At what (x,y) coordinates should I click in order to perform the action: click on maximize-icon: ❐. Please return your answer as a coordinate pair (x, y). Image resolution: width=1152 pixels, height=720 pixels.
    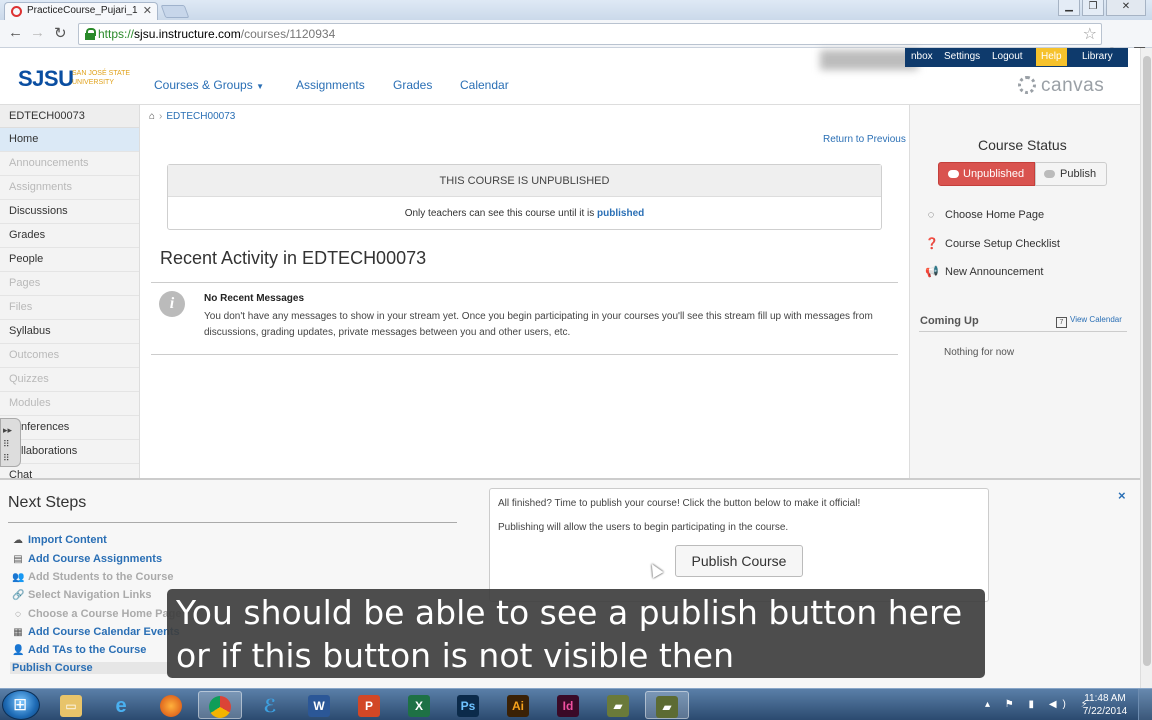
    Looking at the image, I should click on (1093, 8).